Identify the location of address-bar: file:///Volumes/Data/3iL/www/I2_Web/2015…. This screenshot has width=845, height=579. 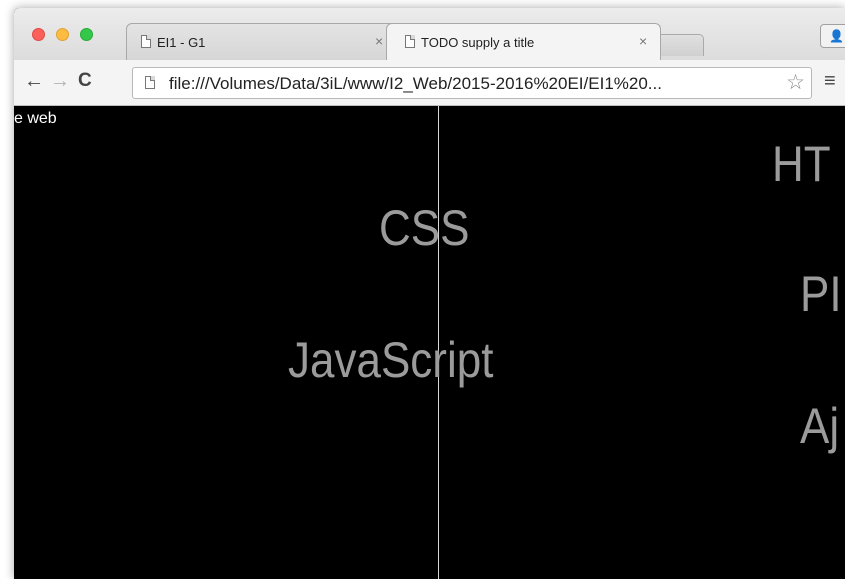
(472, 83).